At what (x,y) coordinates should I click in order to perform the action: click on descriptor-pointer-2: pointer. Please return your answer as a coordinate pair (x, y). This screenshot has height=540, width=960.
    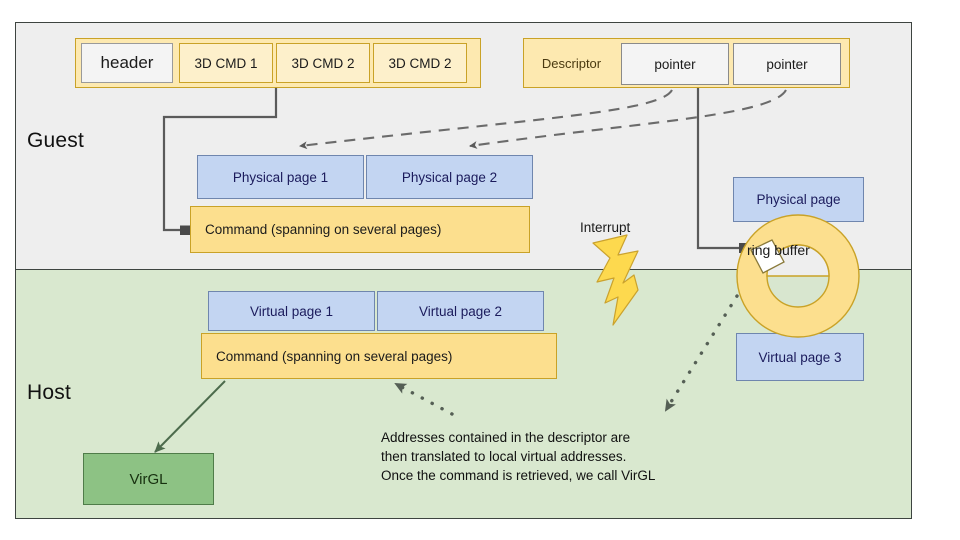
    Looking at the image, I should click on (787, 64).